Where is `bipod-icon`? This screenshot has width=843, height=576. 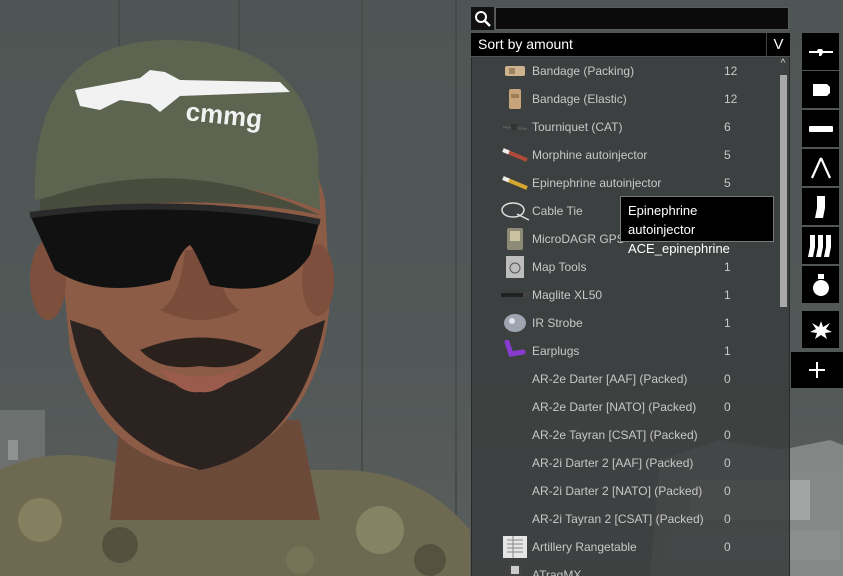 bipod-icon is located at coordinates (820, 167).